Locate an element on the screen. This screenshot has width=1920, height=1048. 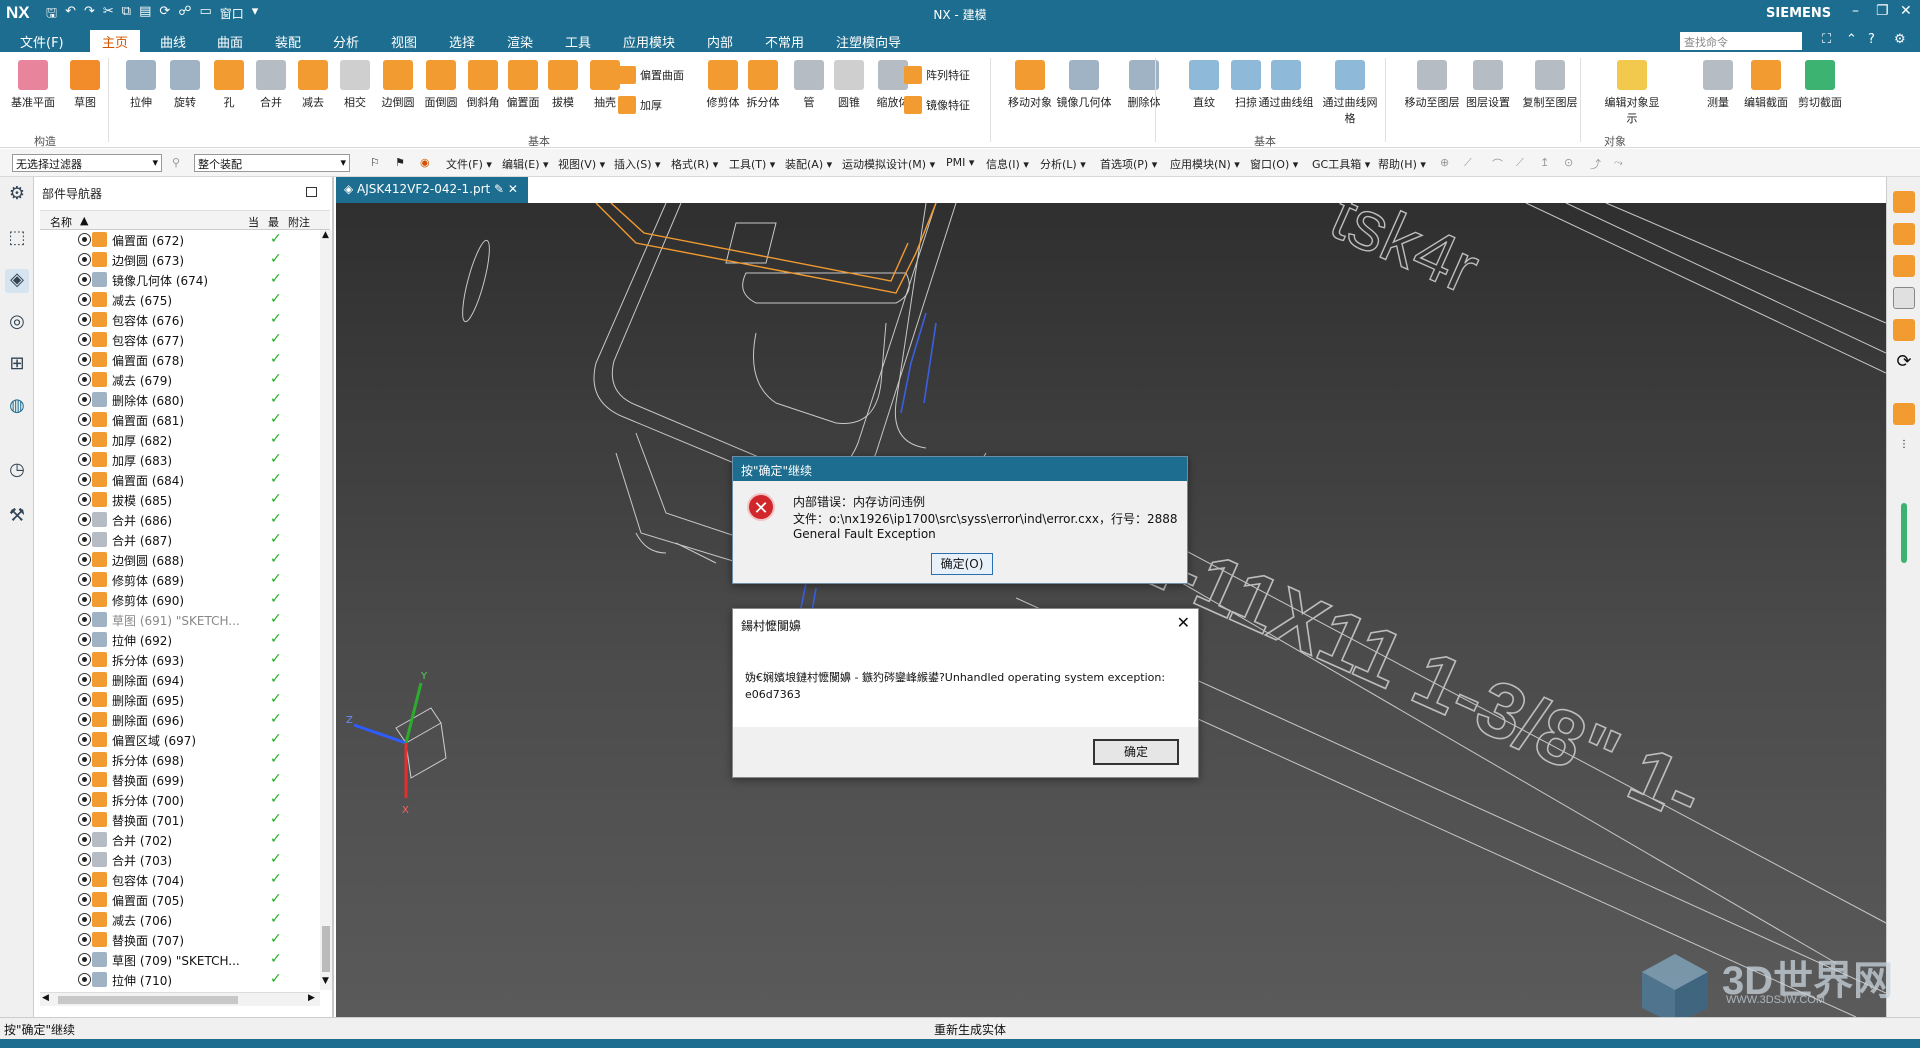
scroll-down-icon: ▼ is located at coordinates (325, 981).